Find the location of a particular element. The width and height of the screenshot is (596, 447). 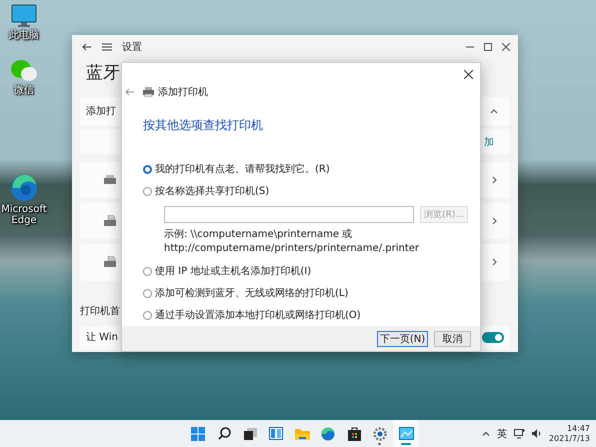

maximize-icon is located at coordinates (488, 46).